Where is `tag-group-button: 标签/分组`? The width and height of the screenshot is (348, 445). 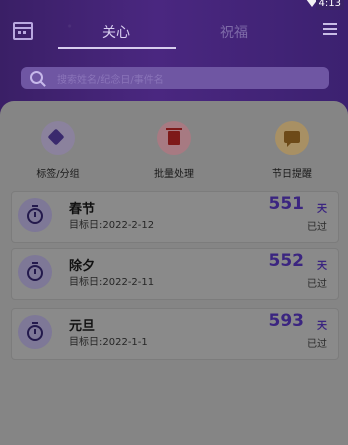
tag-group-button: 标签/分组 is located at coordinates (58, 150).